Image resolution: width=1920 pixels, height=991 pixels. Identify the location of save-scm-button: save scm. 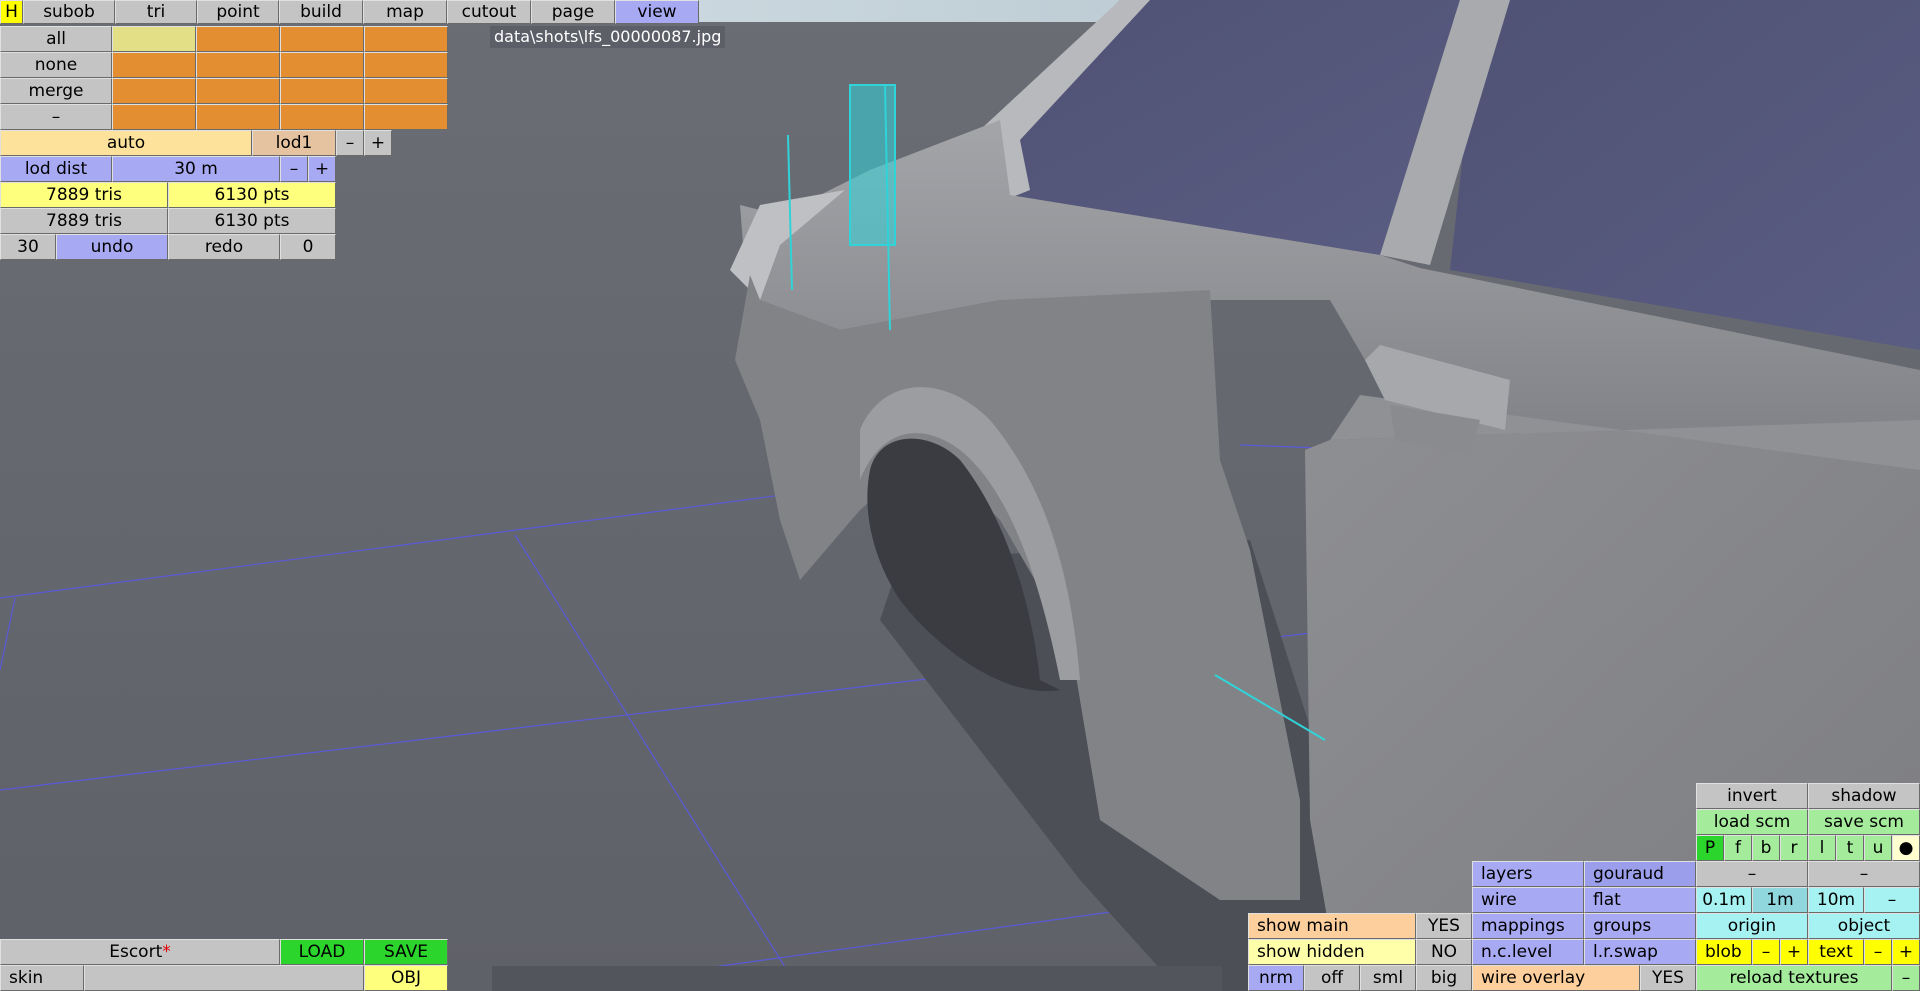
(1864, 822).